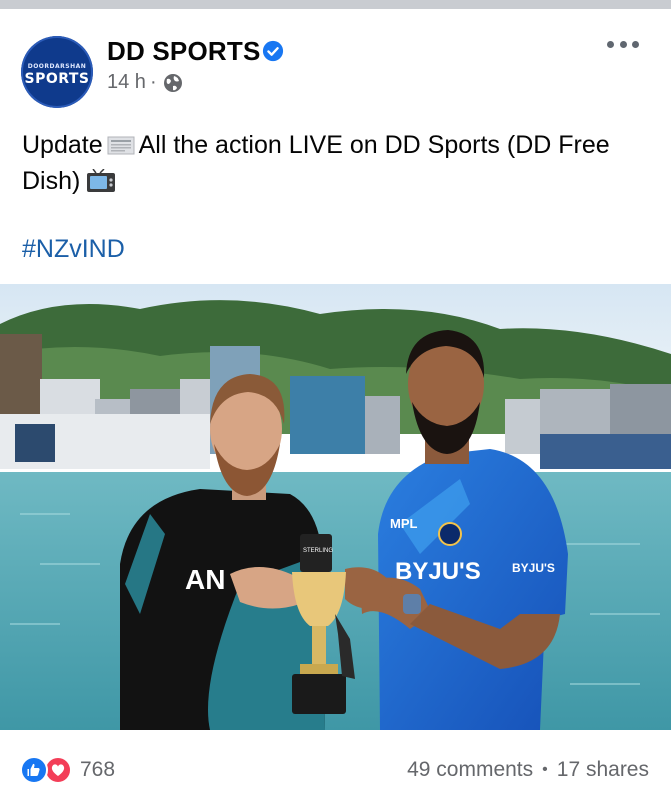 The width and height of the screenshot is (671, 800). What do you see at coordinates (335, 765) in the screenshot?
I see `post-footer: 768 49 comments • 17 shares` at bounding box center [335, 765].